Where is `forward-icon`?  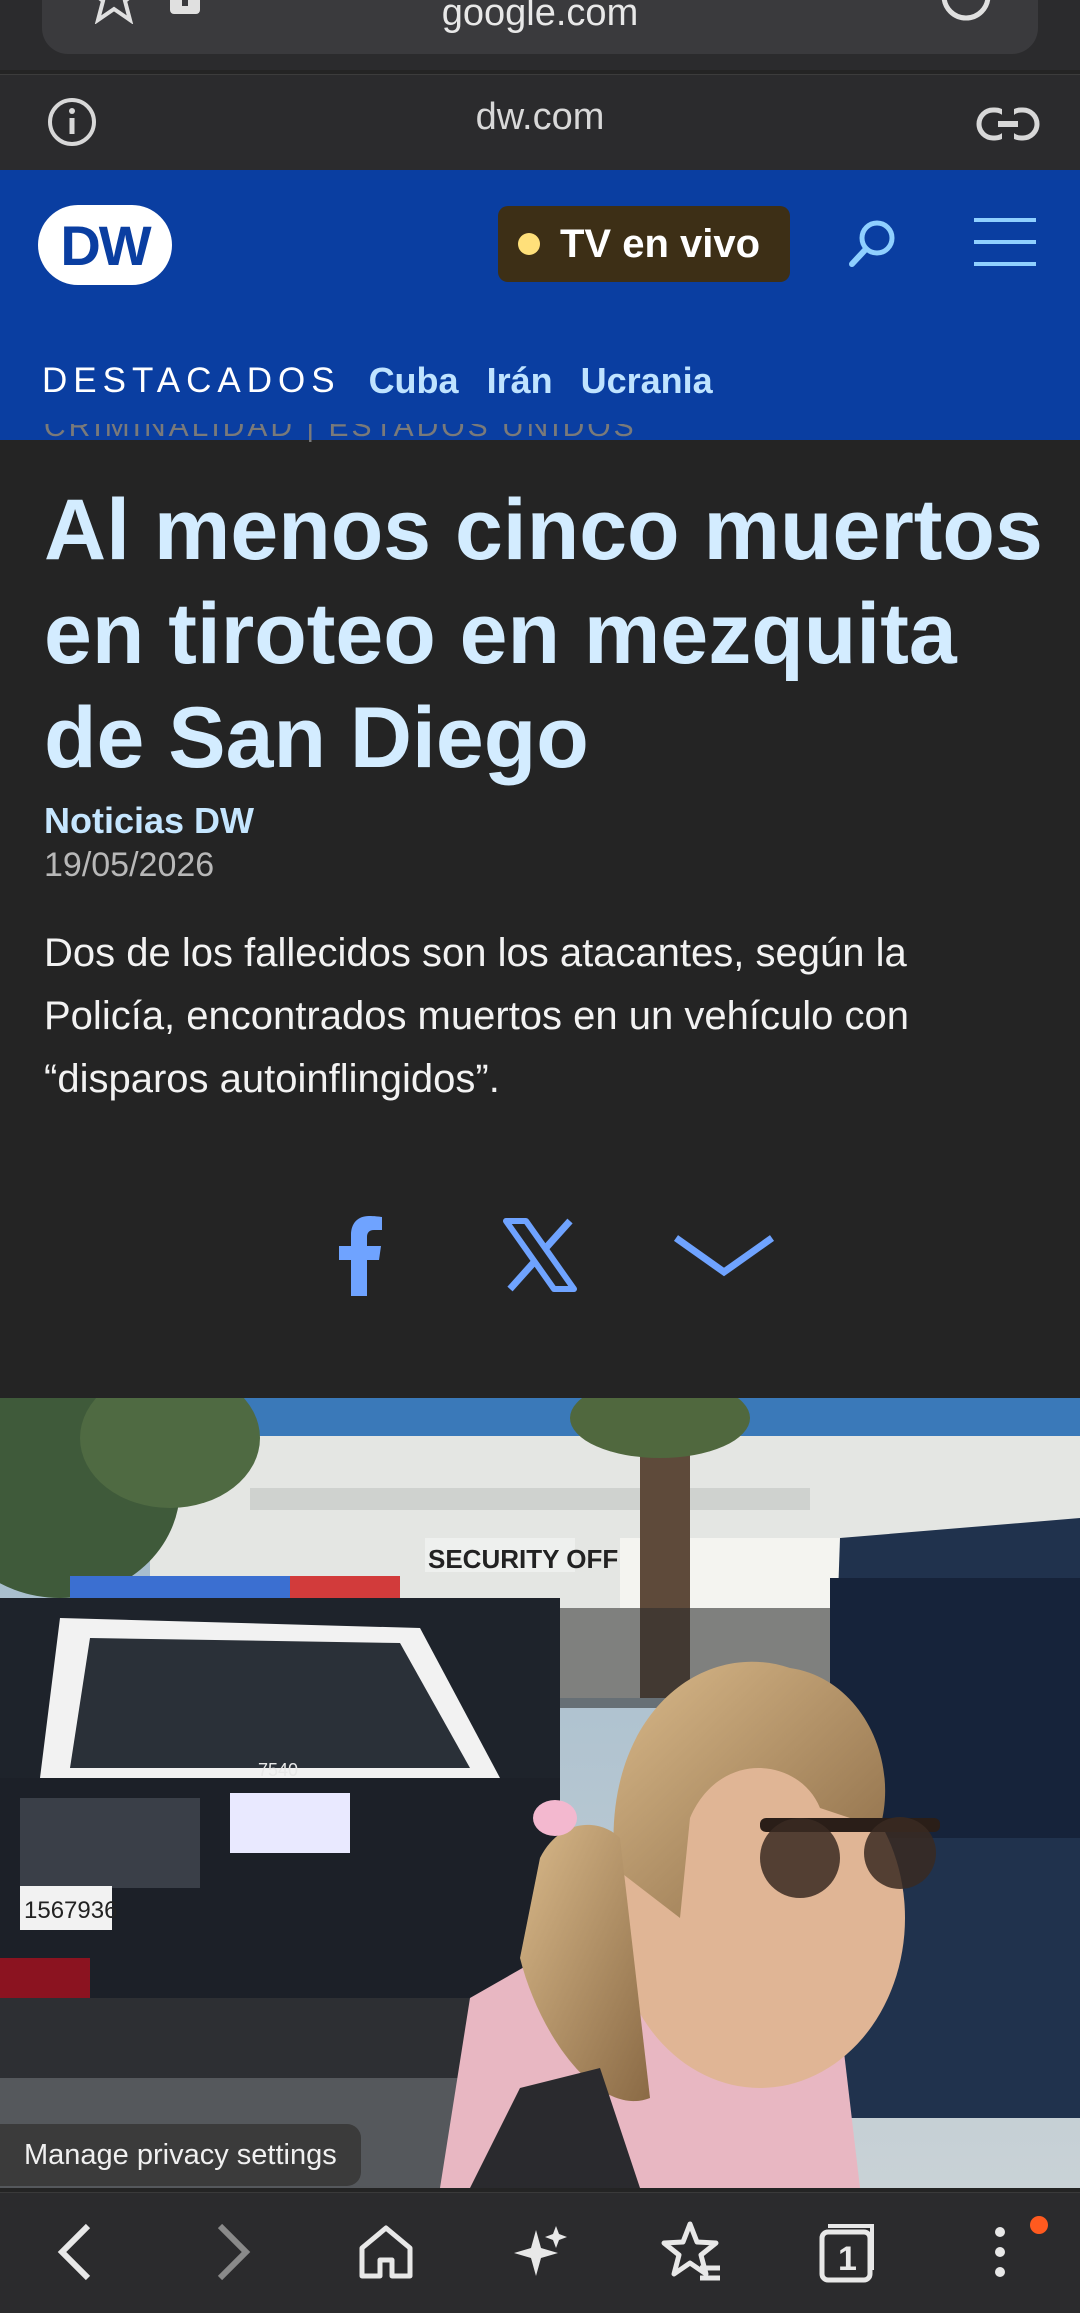
forward-icon is located at coordinates (234, 2252).